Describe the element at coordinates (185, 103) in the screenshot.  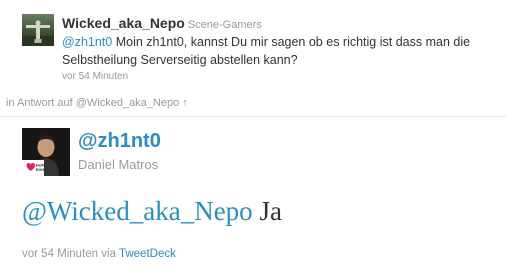
I see `up-arrow-icon: ↑` at that location.